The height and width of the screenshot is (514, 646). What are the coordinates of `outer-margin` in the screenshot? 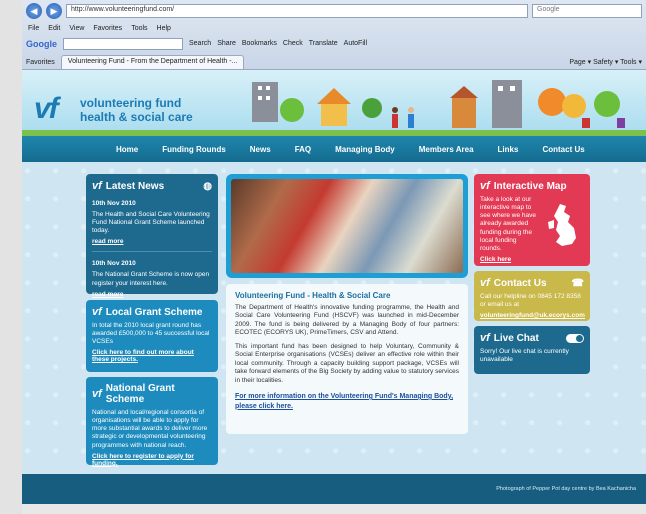 It's located at (11, 257).